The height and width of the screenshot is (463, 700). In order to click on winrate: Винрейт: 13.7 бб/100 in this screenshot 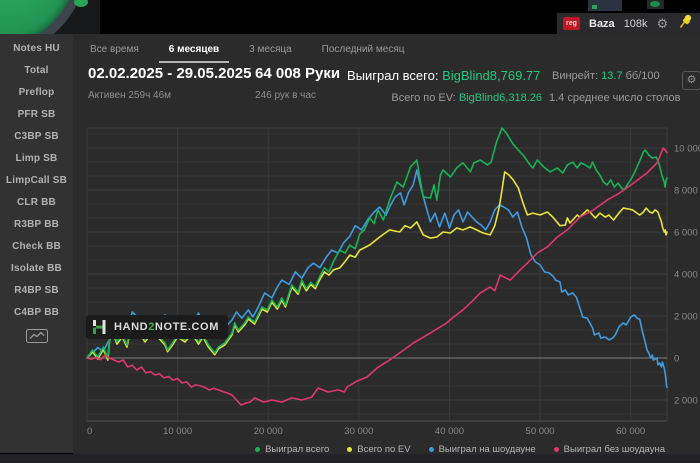, I will do `click(606, 76)`.